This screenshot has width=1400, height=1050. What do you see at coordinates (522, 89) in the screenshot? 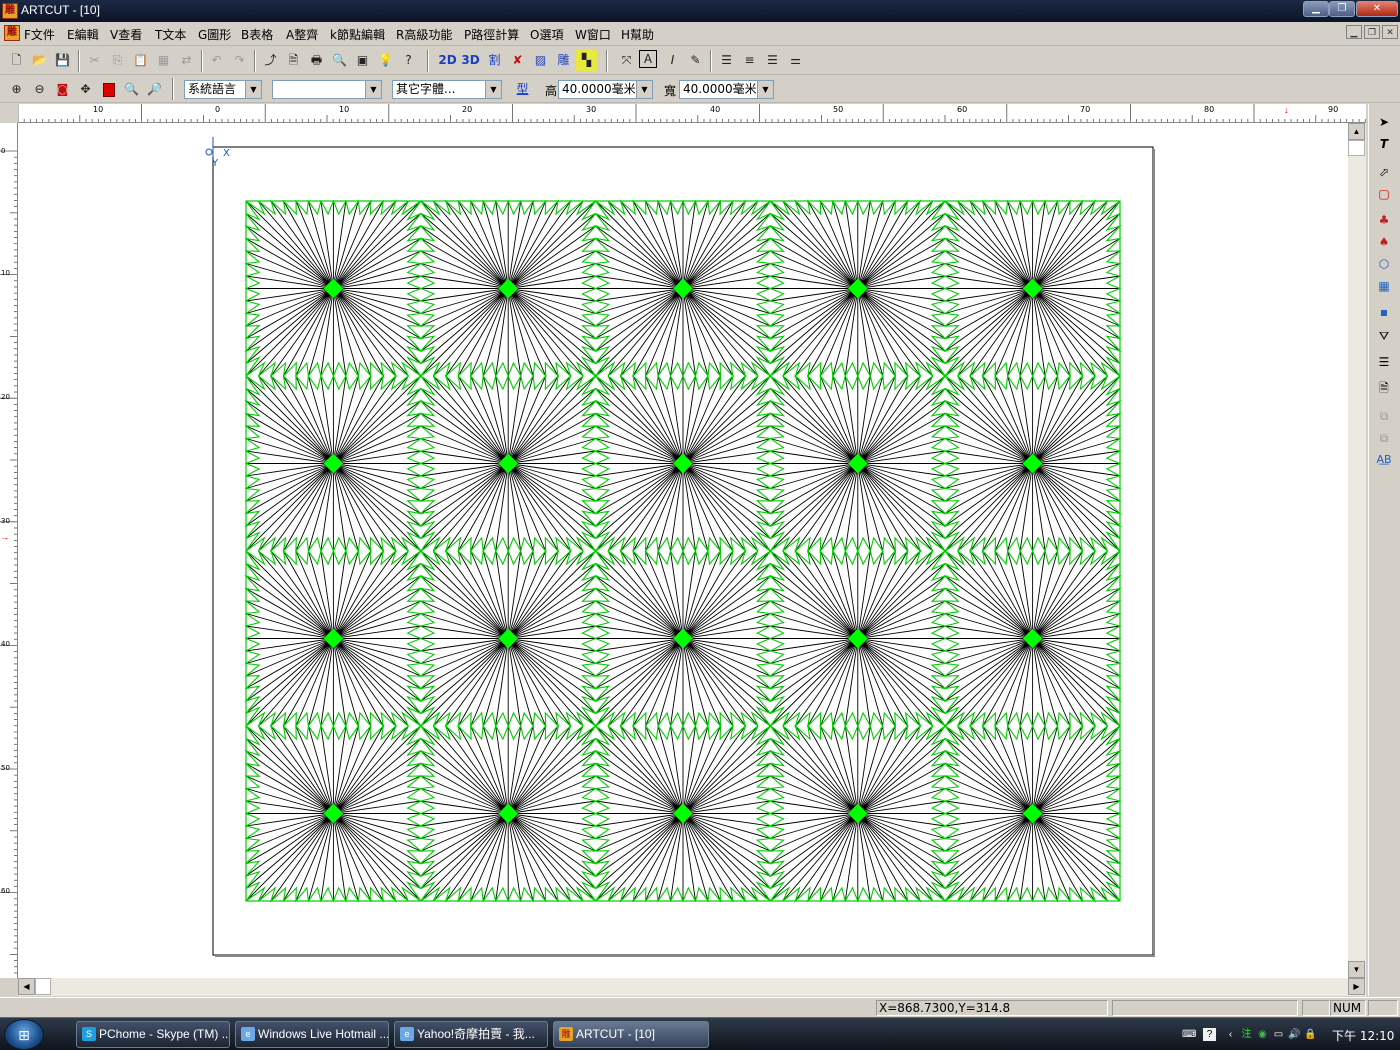
I see `type-style-button: 型` at bounding box center [522, 89].